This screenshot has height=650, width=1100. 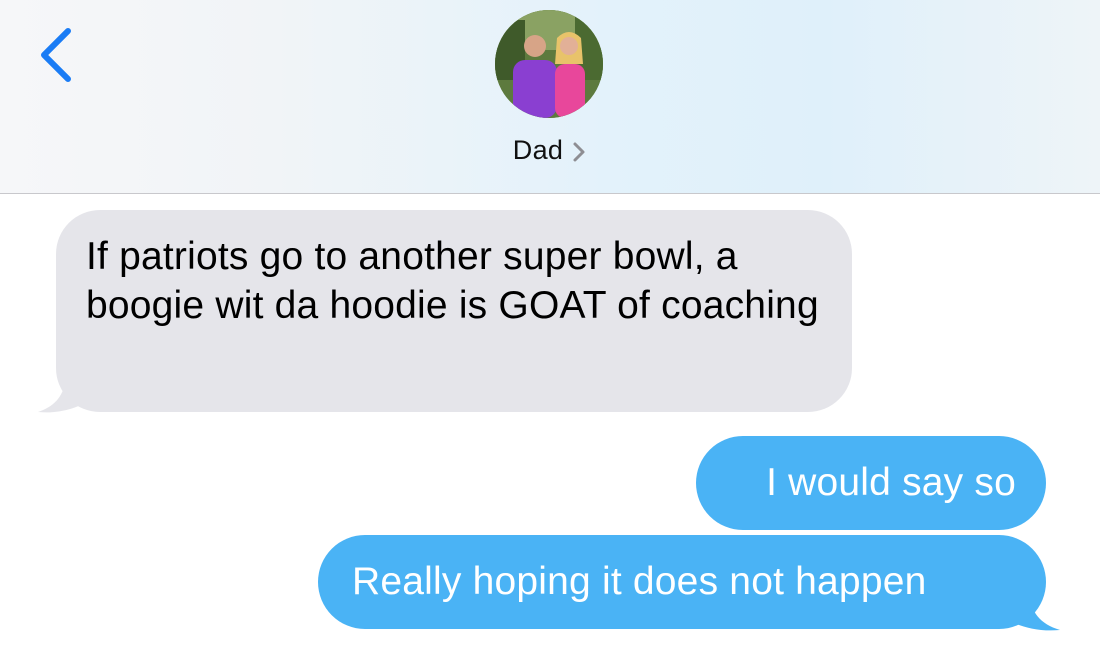 I want to click on avatar, so click(x=549, y=64).